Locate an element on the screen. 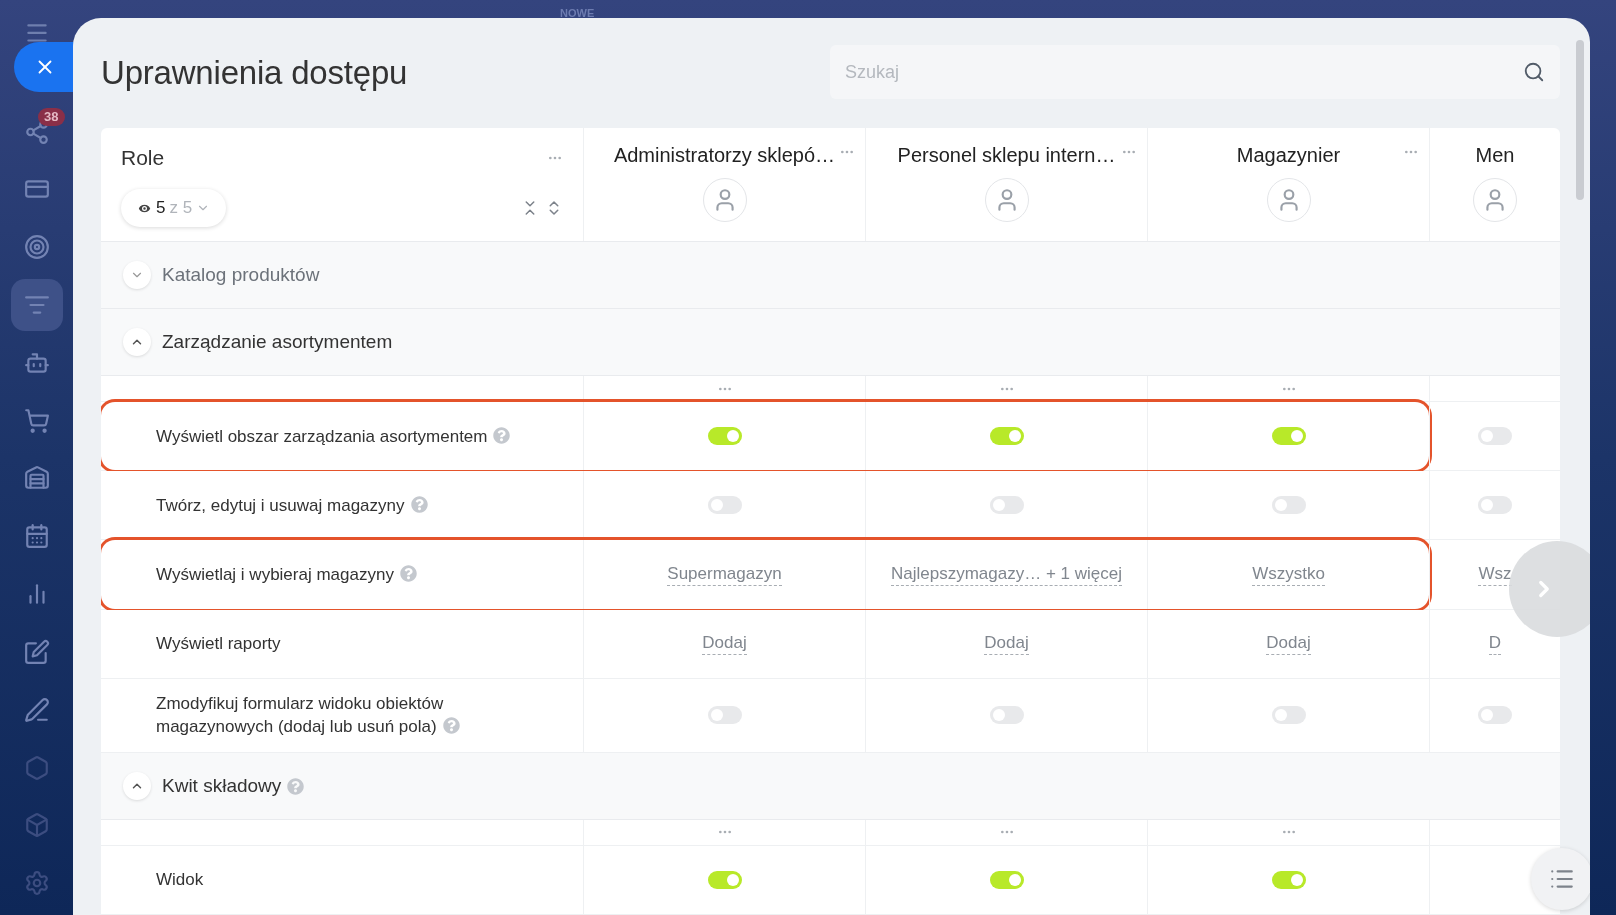 Image resolution: width=1616 pixels, height=915 pixels. permission-label: Wyświetl obszar zarządzania asortymentem is located at coordinates (333, 436).